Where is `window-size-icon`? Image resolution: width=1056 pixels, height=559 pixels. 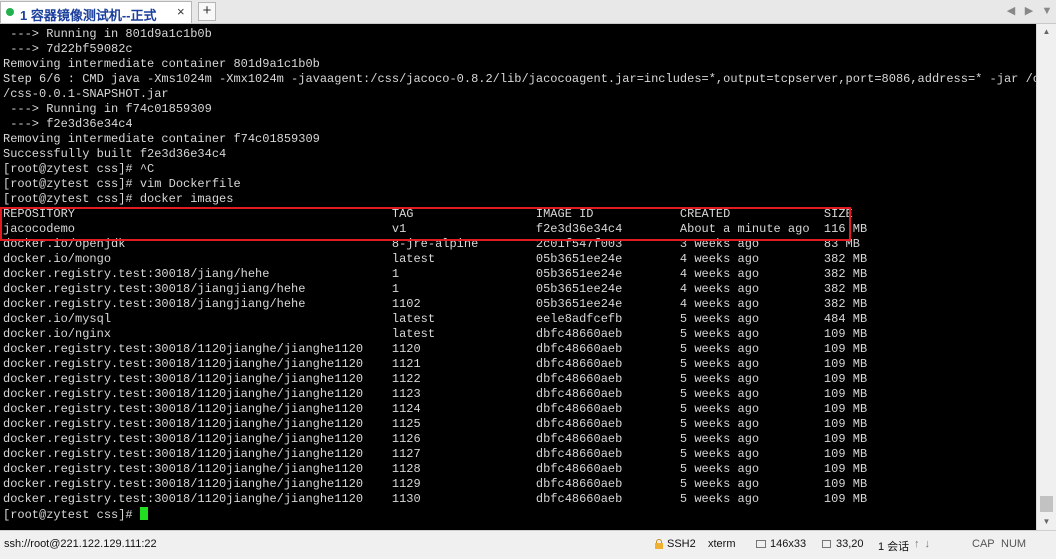 window-size-icon is located at coordinates (761, 544).